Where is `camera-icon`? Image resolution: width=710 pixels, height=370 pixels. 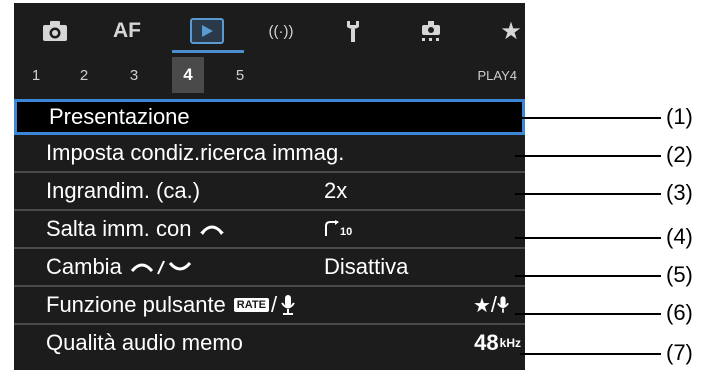
camera-icon is located at coordinates (55, 31).